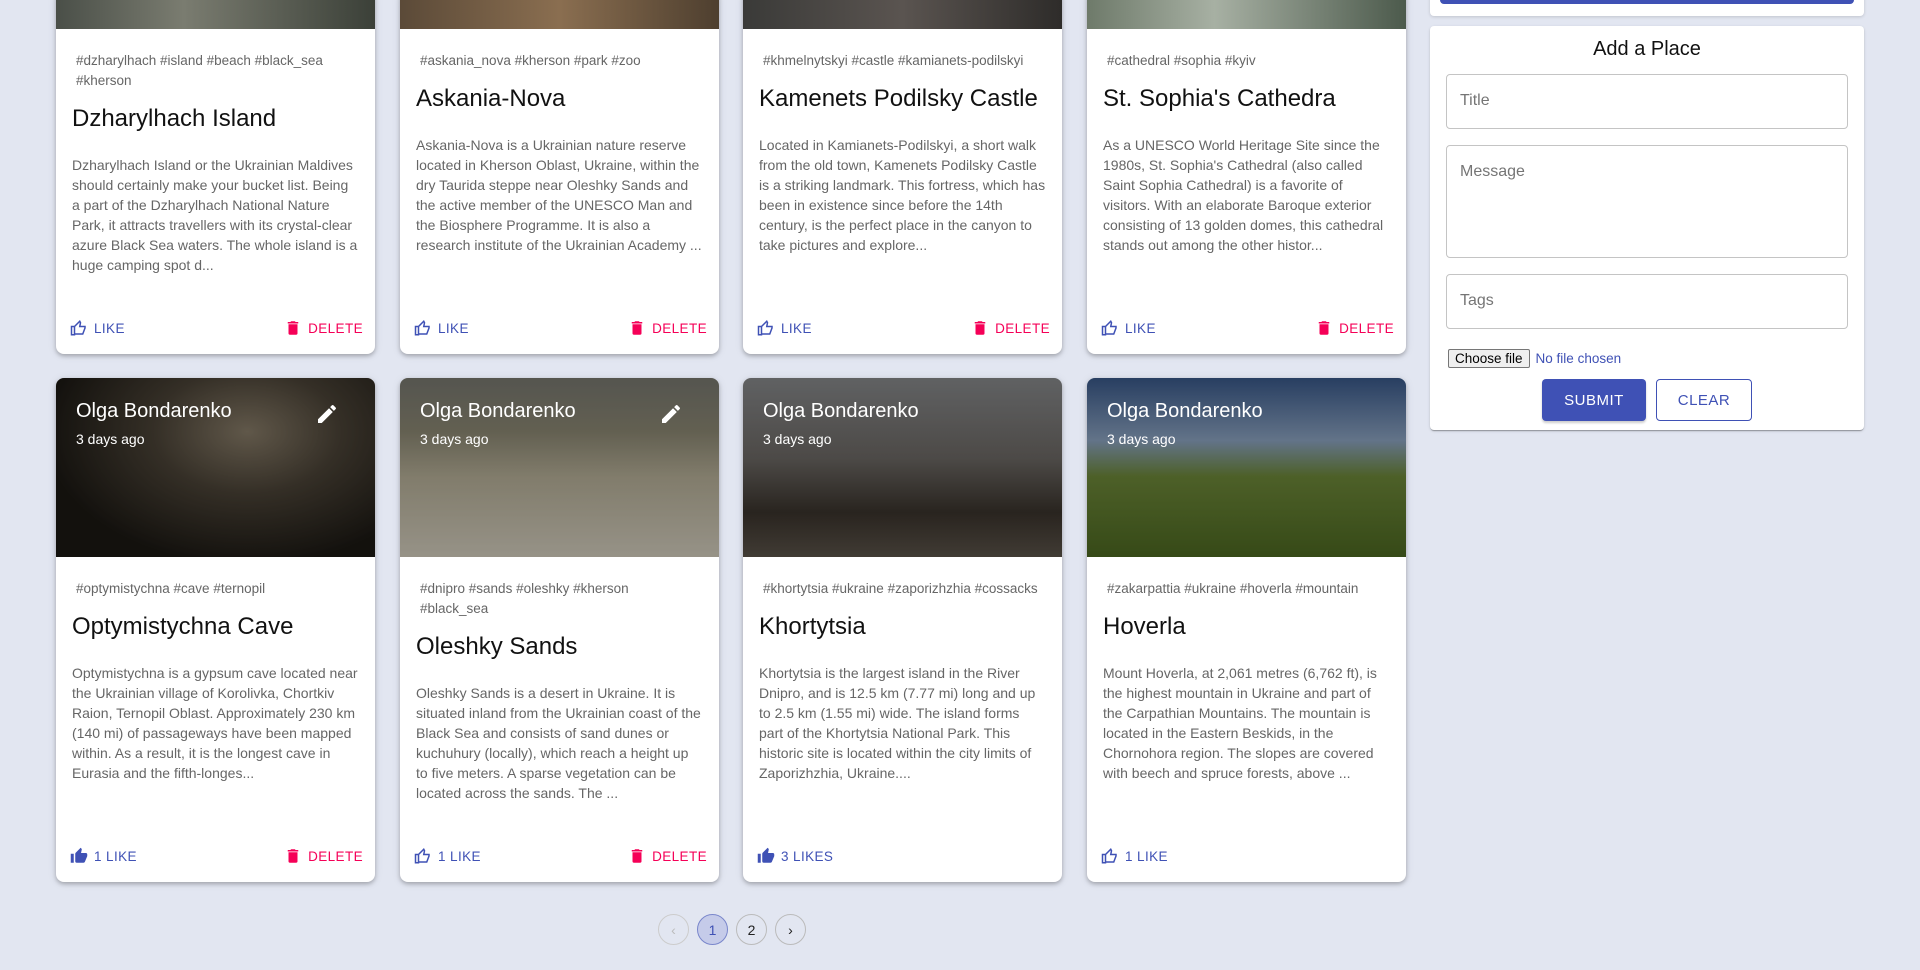 The width and height of the screenshot is (1920, 970). I want to click on post-title: Optymistychna Cave, so click(183, 626).